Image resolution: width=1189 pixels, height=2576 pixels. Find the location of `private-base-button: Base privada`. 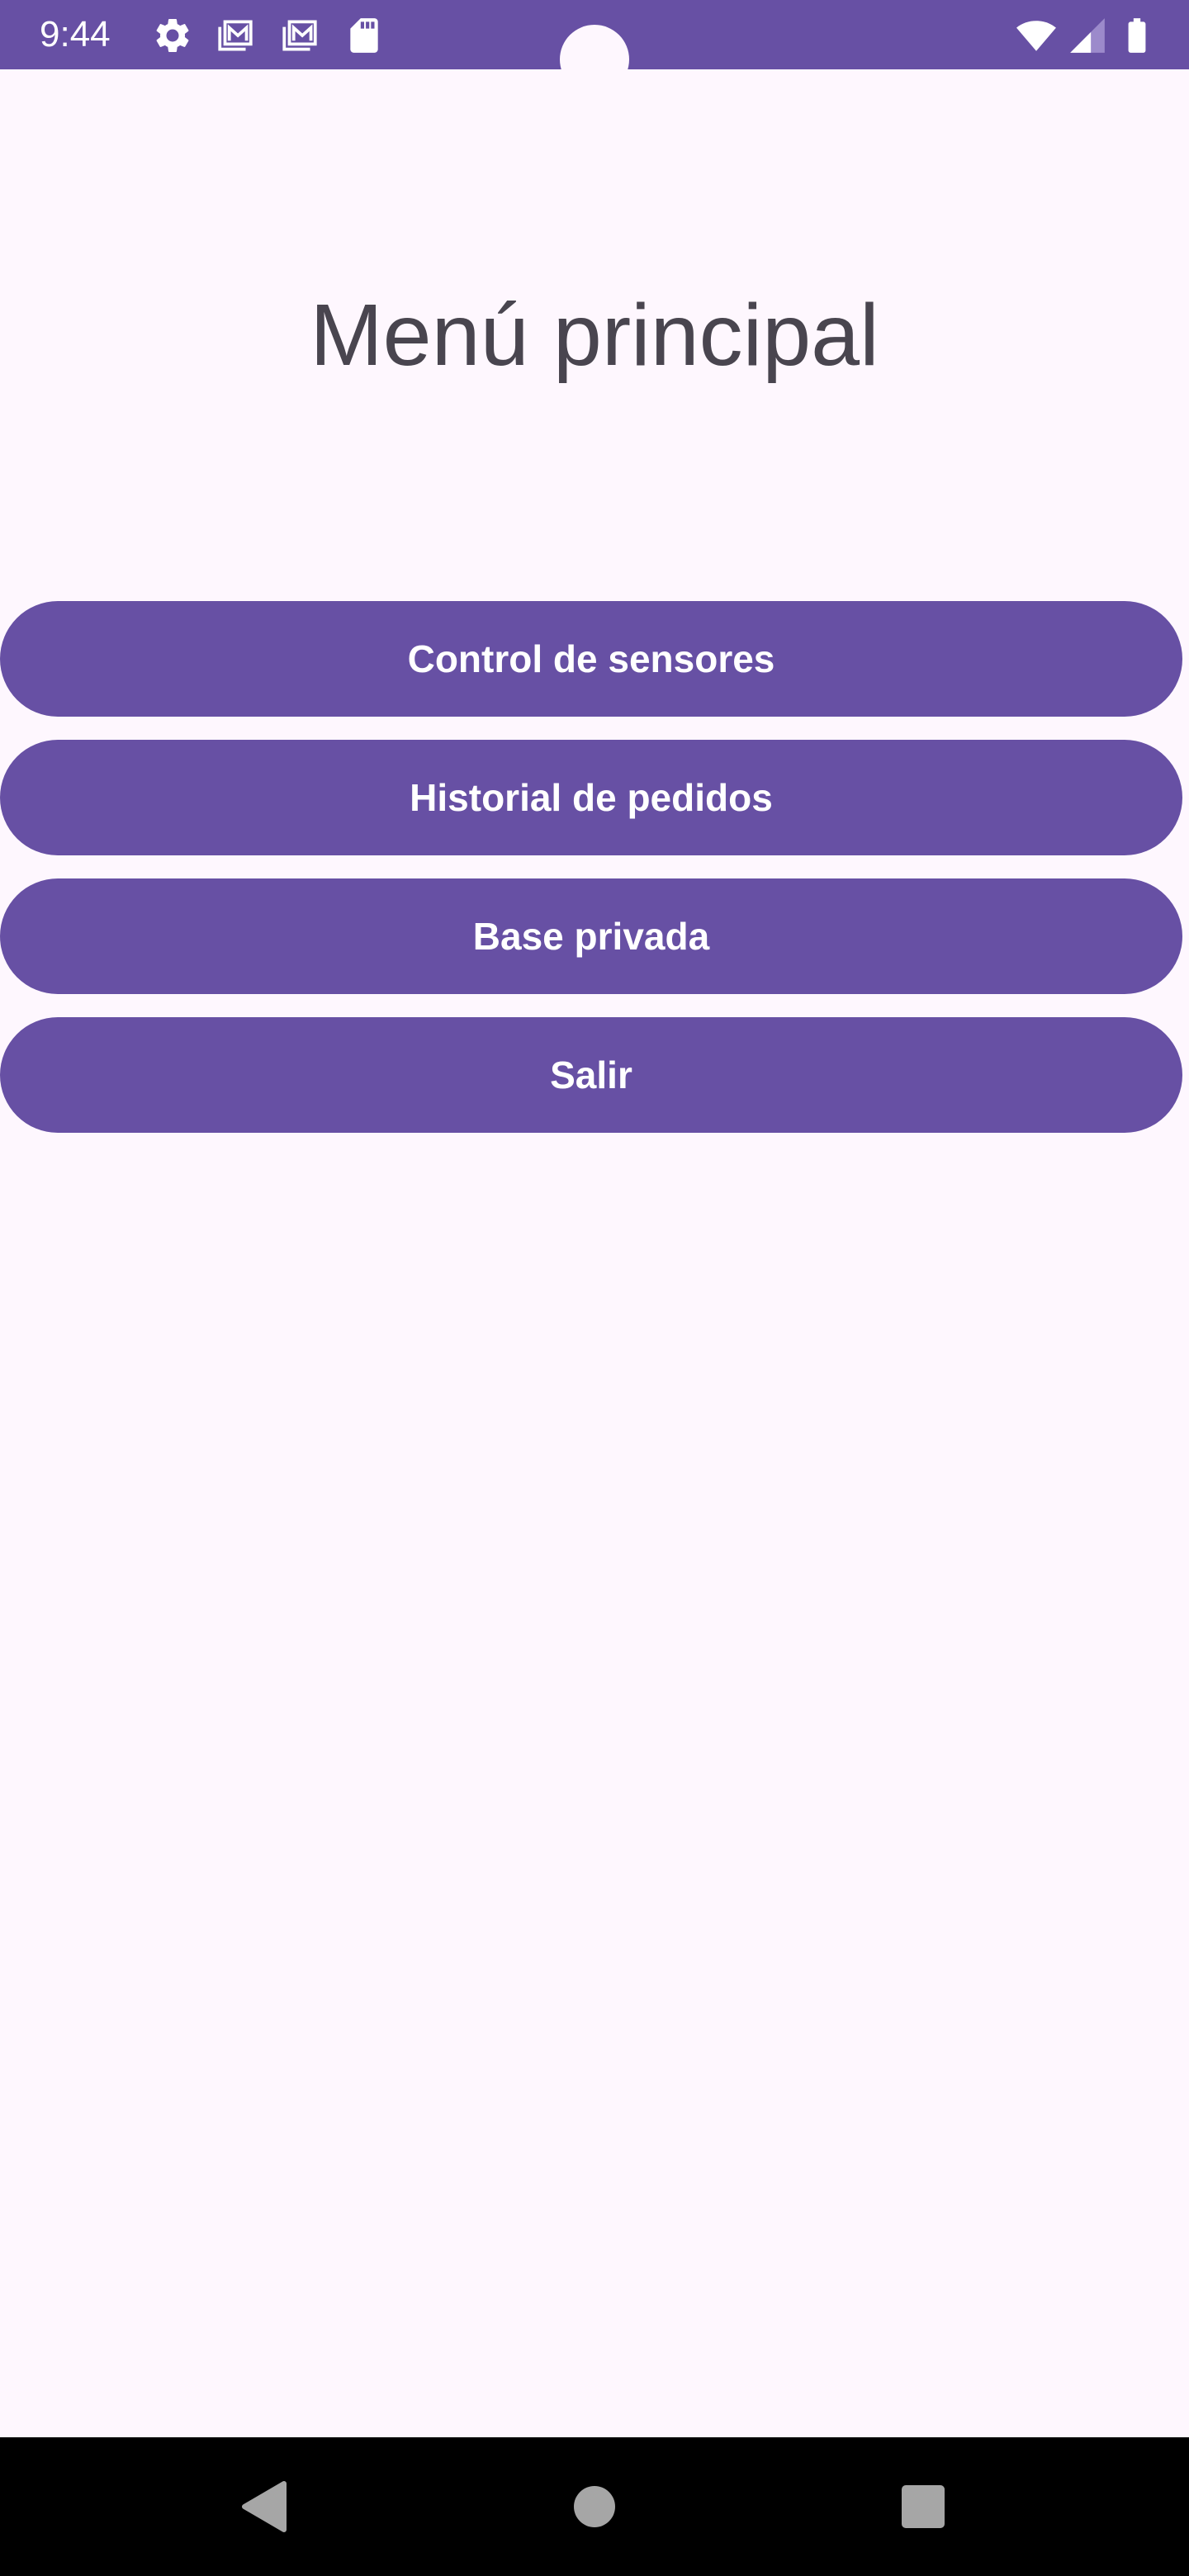

private-base-button: Base privada is located at coordinates (591, 936).